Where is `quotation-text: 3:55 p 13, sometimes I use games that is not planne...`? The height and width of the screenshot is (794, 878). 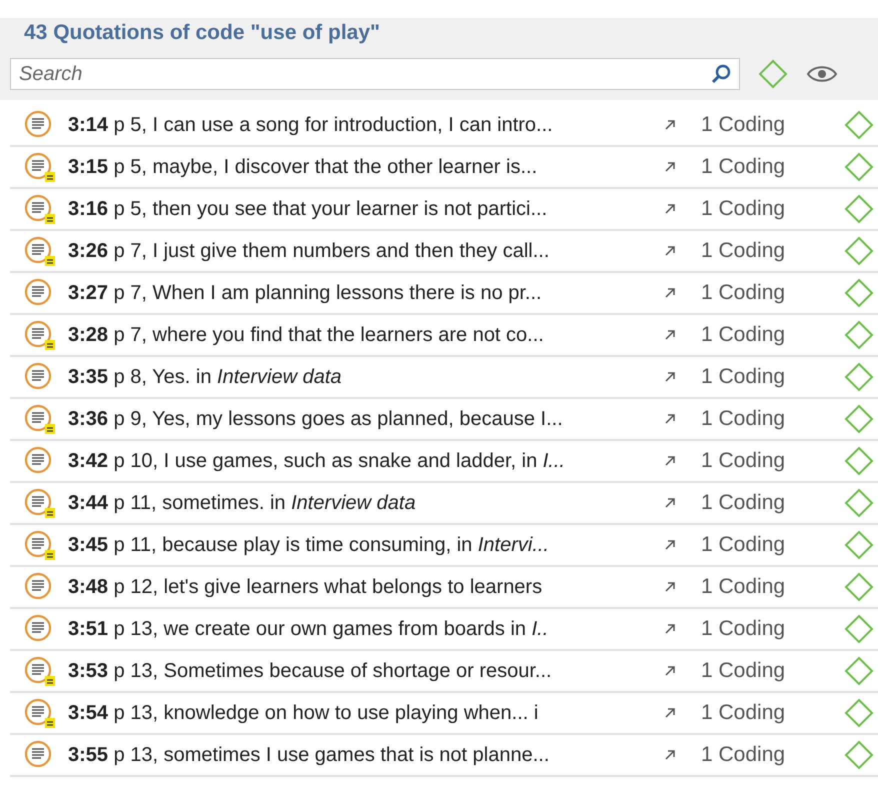 quotation-text: 3:55 p 13, sometimes I use games that is not planne... is located at coordinates (309, 755).